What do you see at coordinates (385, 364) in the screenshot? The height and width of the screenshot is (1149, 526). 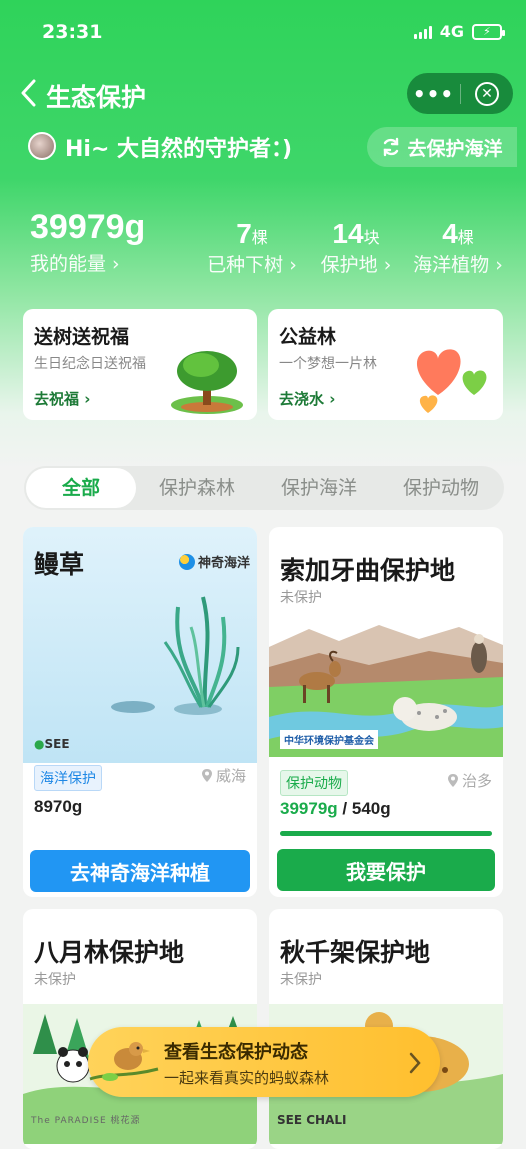 I see `charity-forest-card: 公益林 一个梦想一片林 去浇水 ›` at bounding box center [385, 364].